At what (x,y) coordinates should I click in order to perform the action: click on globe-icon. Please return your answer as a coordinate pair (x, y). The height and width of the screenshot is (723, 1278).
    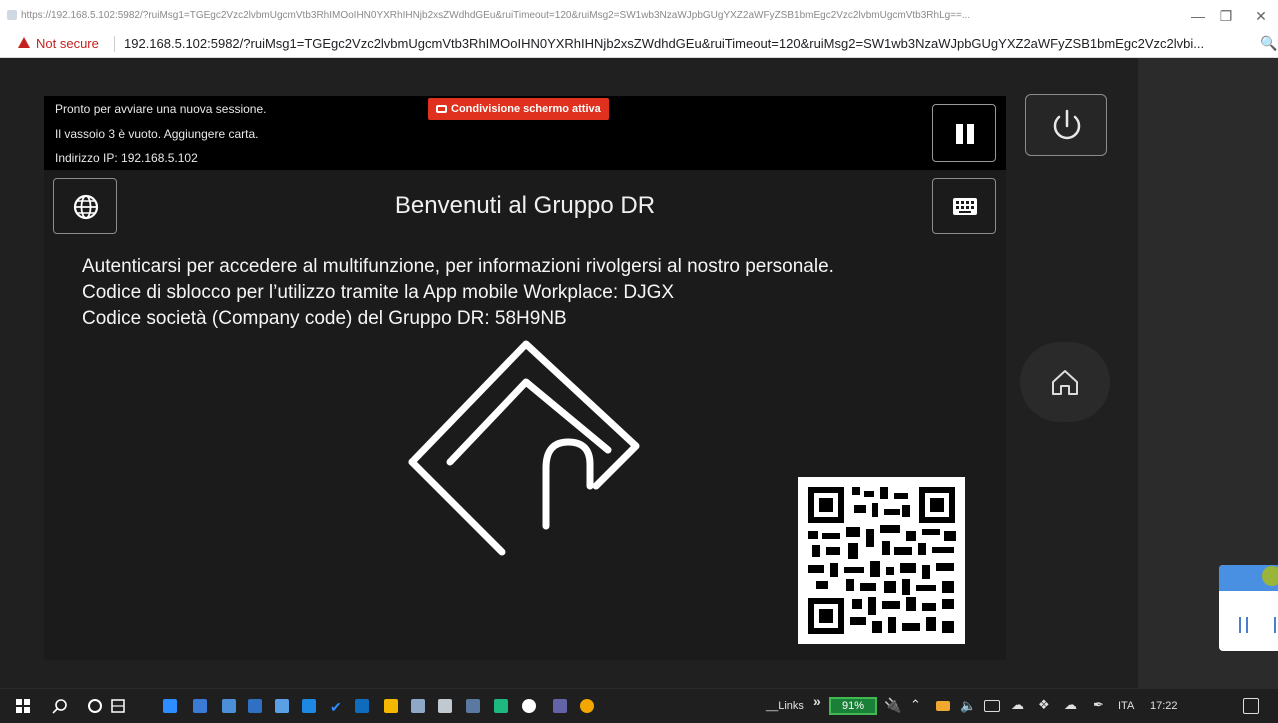
    Looking at the image, I should click on (86, 207).